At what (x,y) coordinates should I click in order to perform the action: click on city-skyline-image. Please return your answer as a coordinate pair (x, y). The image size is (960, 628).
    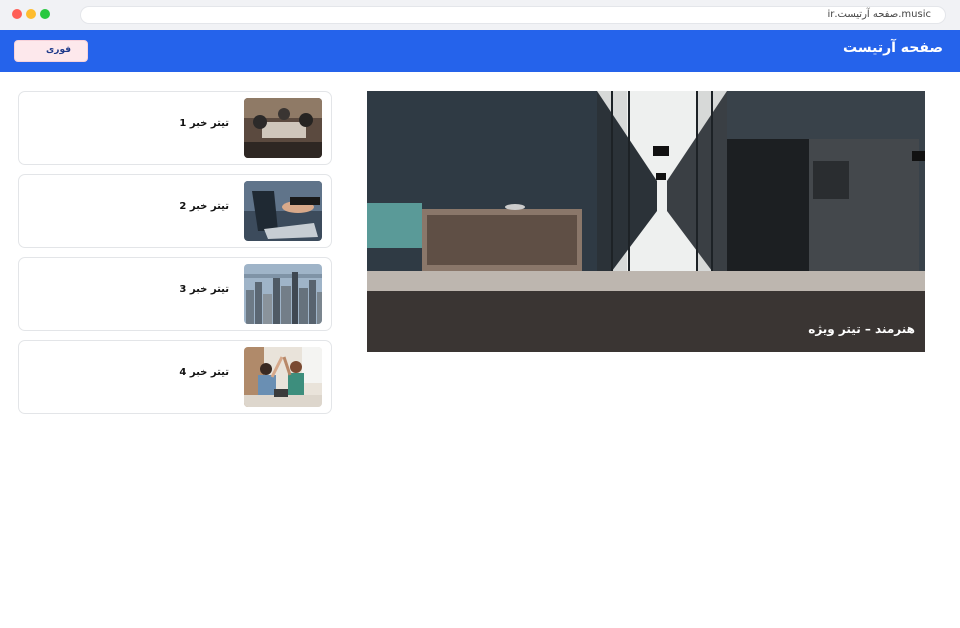
    Looking at the image, I should click on (283, 294).